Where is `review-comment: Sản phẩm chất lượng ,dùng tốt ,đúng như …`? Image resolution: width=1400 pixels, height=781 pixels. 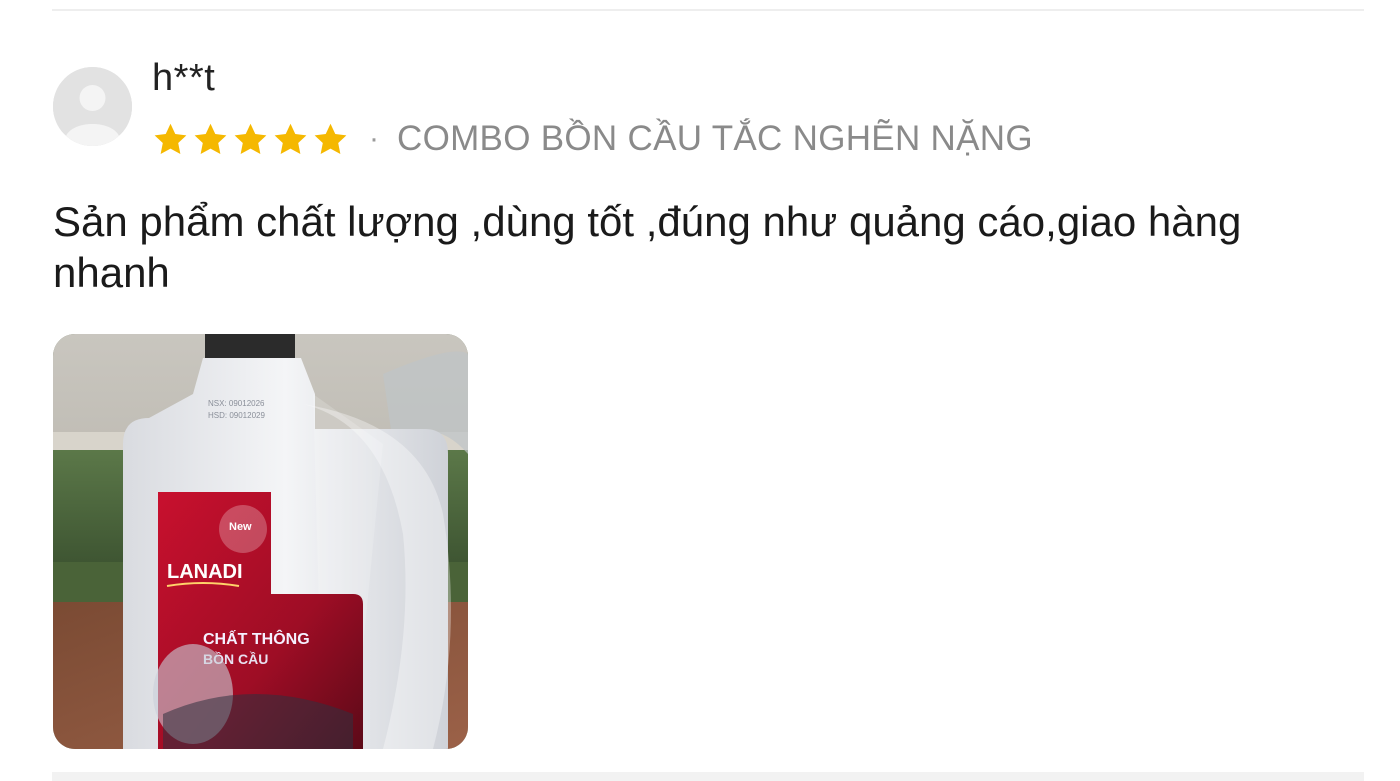
review-comment: Sản phẩm chất lượng ,dùng tốt ,đúng như … is located at coordinates (647, 247).